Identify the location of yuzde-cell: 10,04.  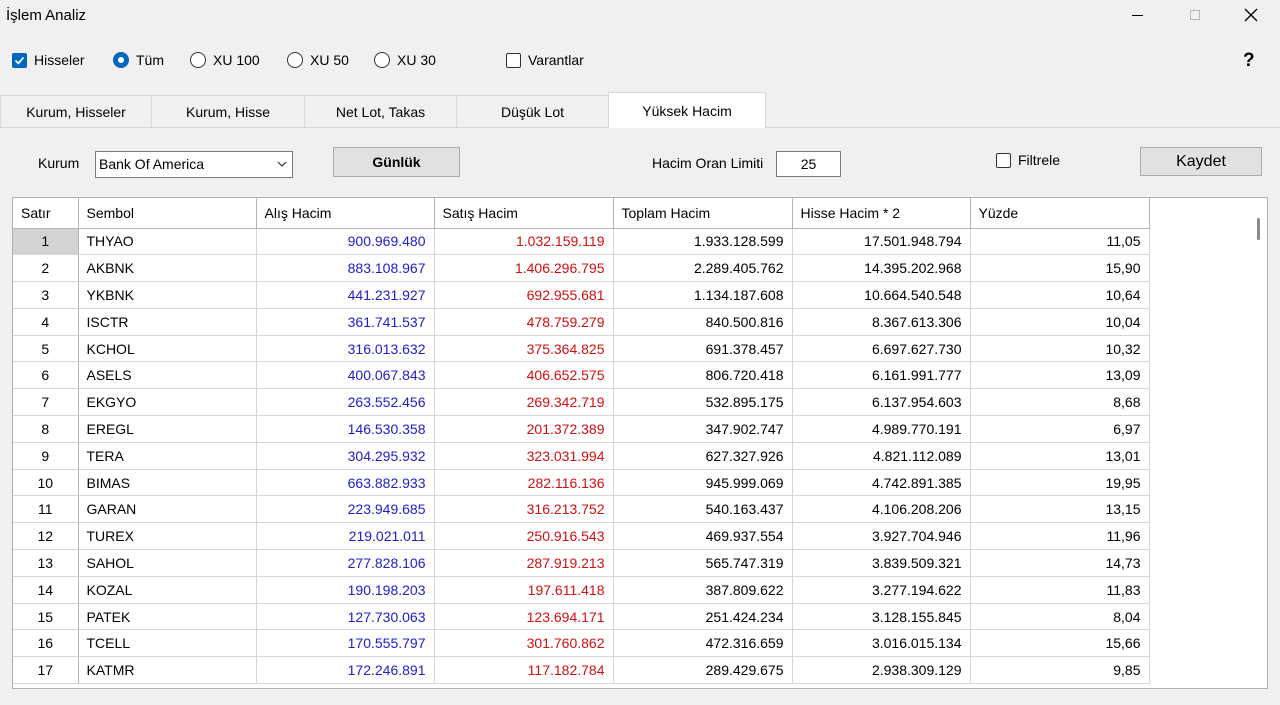
(1060, 322).